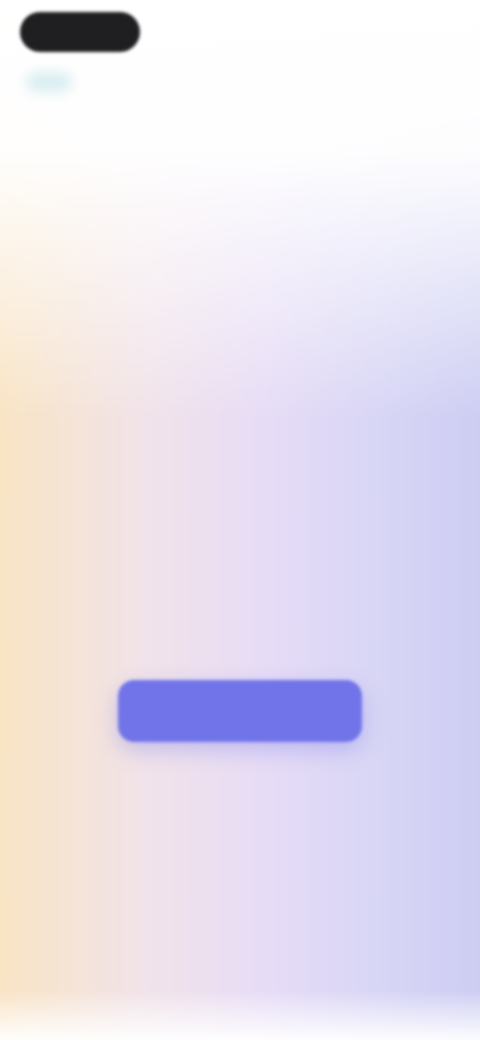 The image size is (480, 1040). Describe the element at coordinates (80, 32) in the screenshot. I see `brand-logo` at that location.